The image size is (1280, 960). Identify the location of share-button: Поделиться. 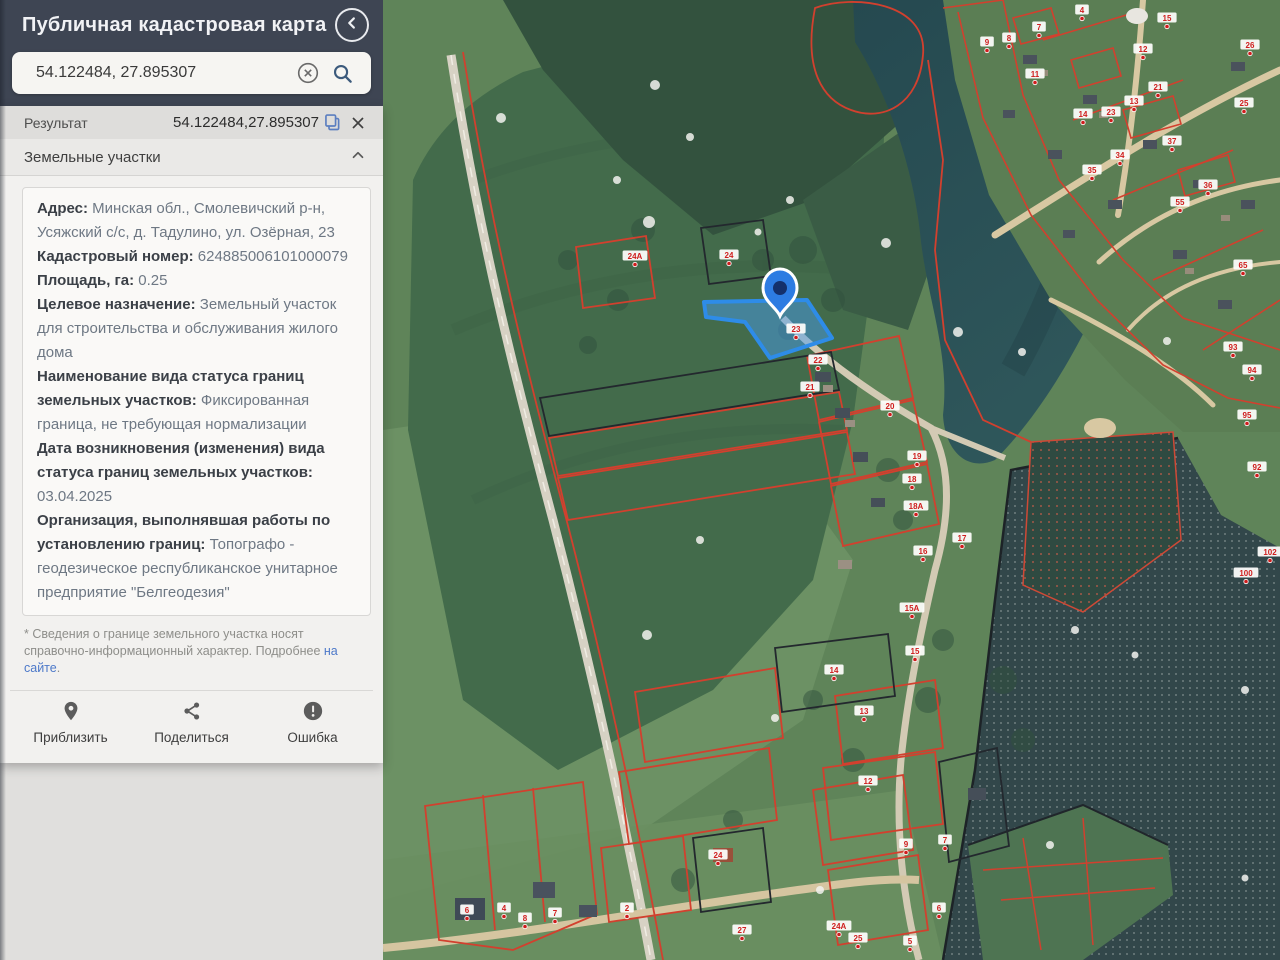
(191, 722).